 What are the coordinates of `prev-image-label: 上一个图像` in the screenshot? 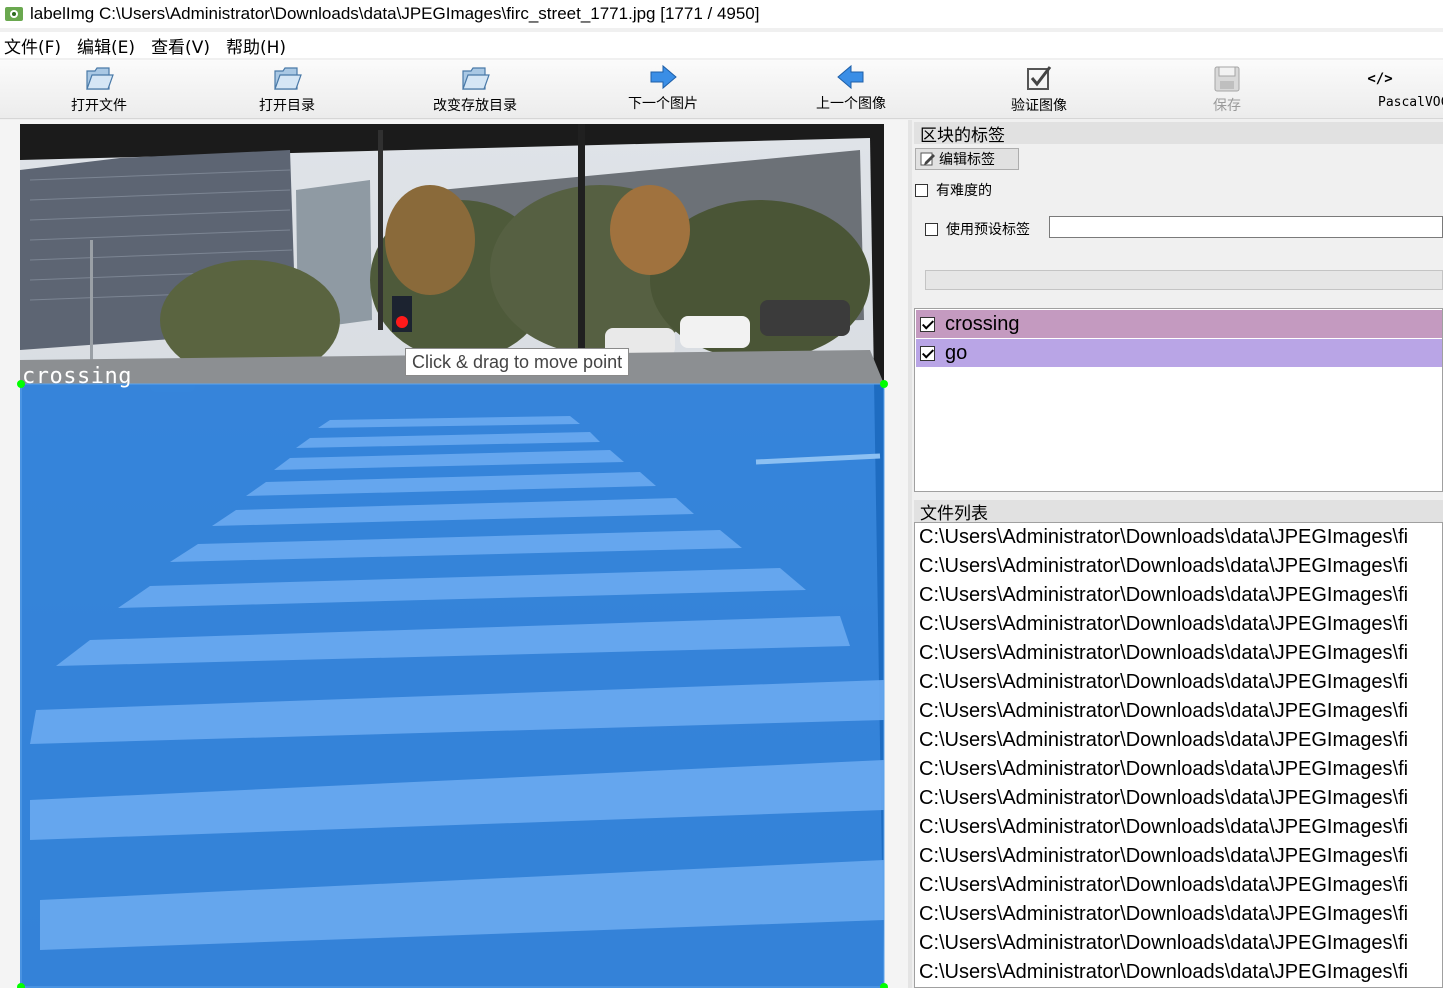 It's located at (851, 104).